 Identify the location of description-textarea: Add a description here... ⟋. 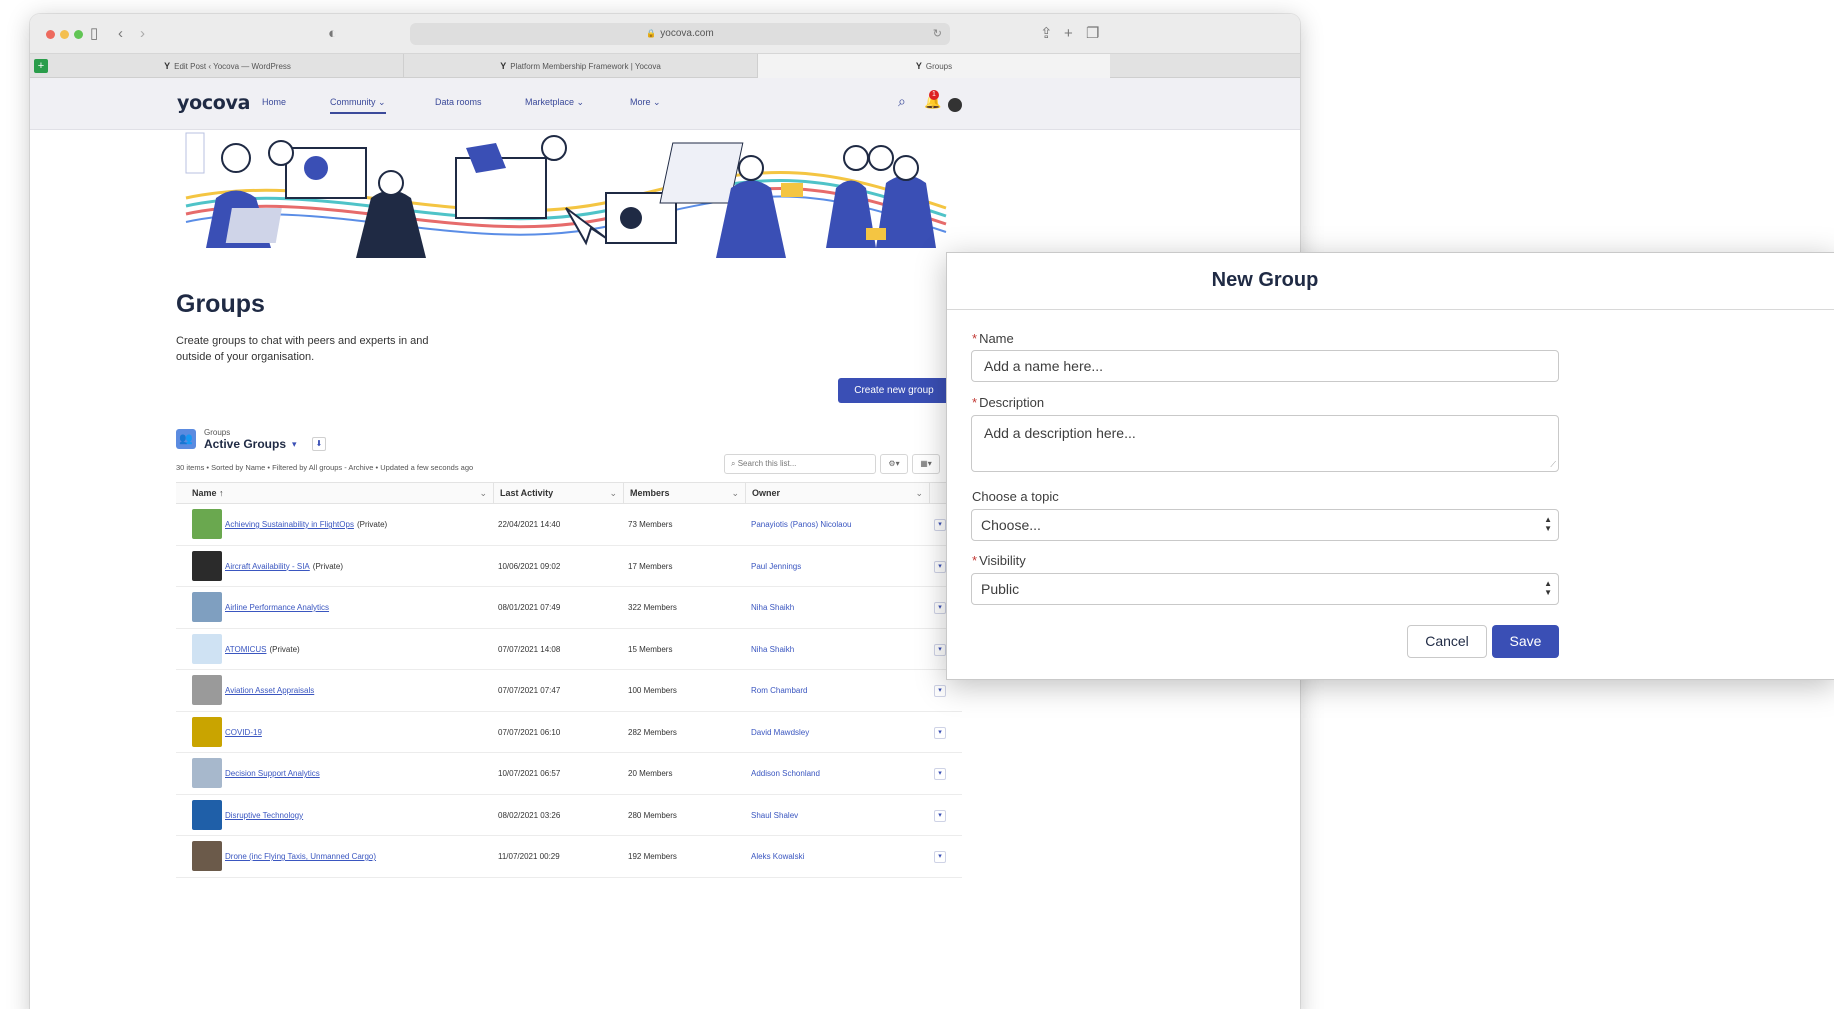
(1265, 443).